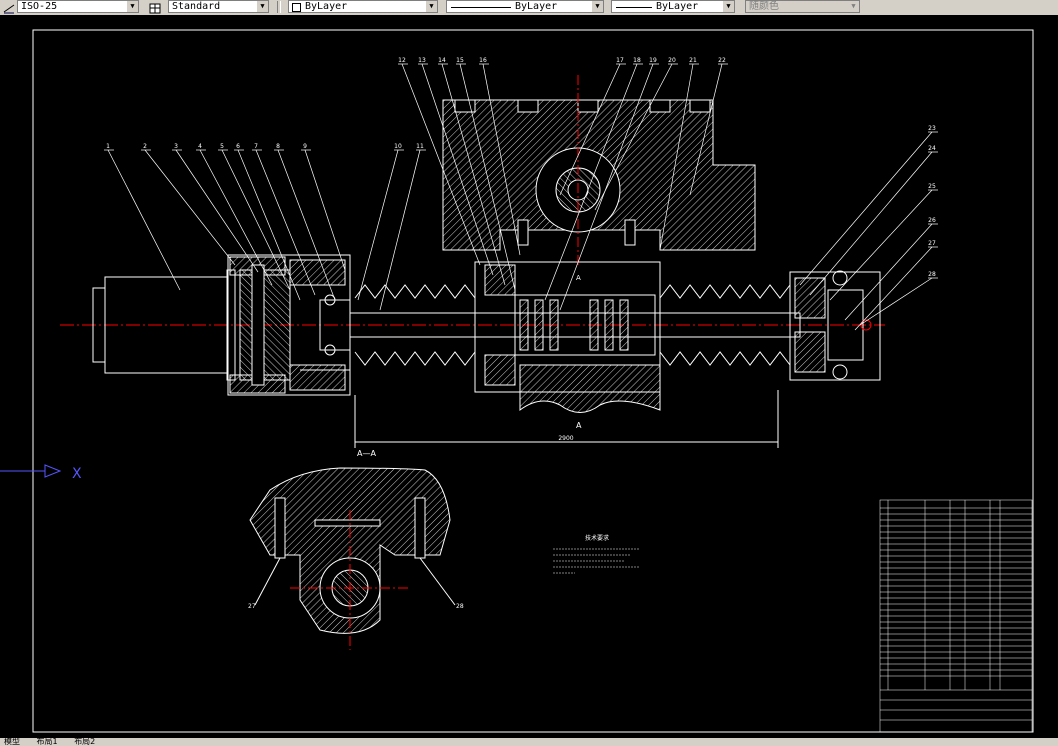  I want to click on ucs-x-label: X, so click(77, 474).